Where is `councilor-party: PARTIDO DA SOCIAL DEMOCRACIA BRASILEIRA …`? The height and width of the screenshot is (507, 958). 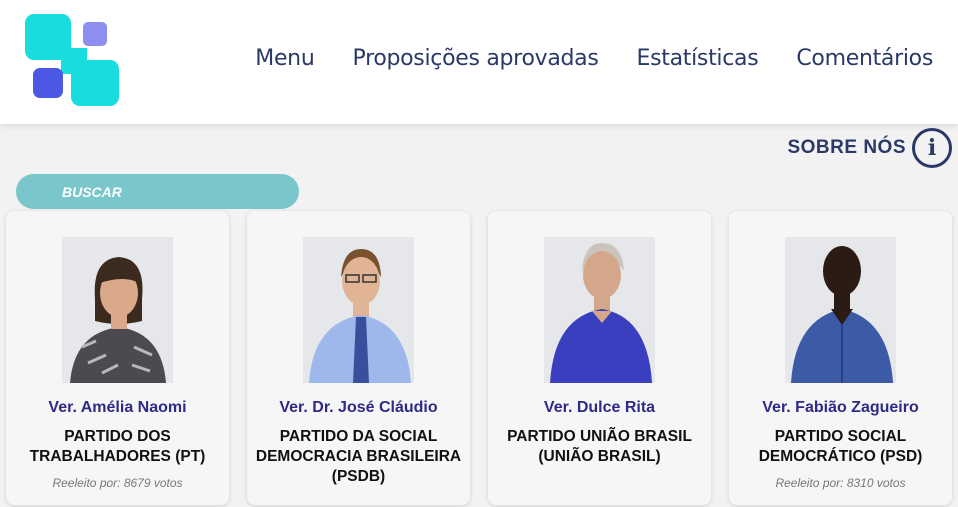 councilor-party: PARTIDO DA SOCIAL DEMOCRACIA BRASILEIRA … is located at coordinates (358, 456).